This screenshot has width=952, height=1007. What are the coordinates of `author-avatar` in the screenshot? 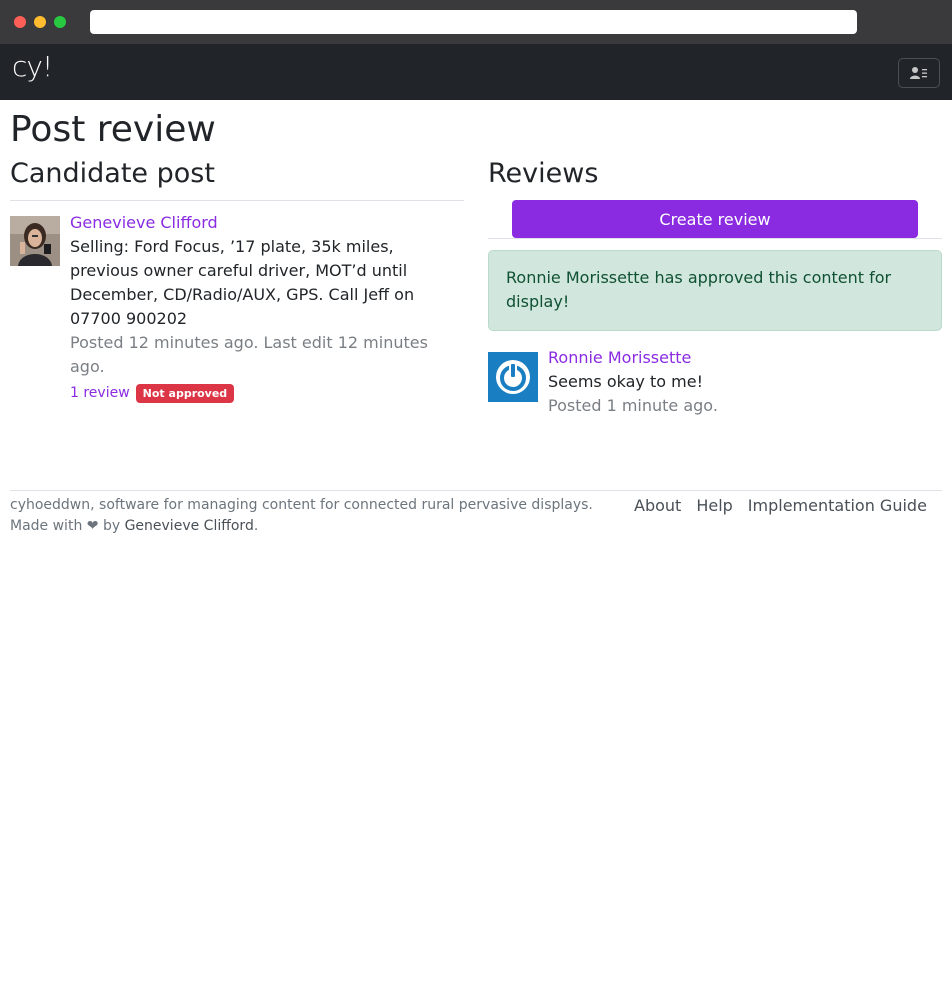 It's located at (35, 241).